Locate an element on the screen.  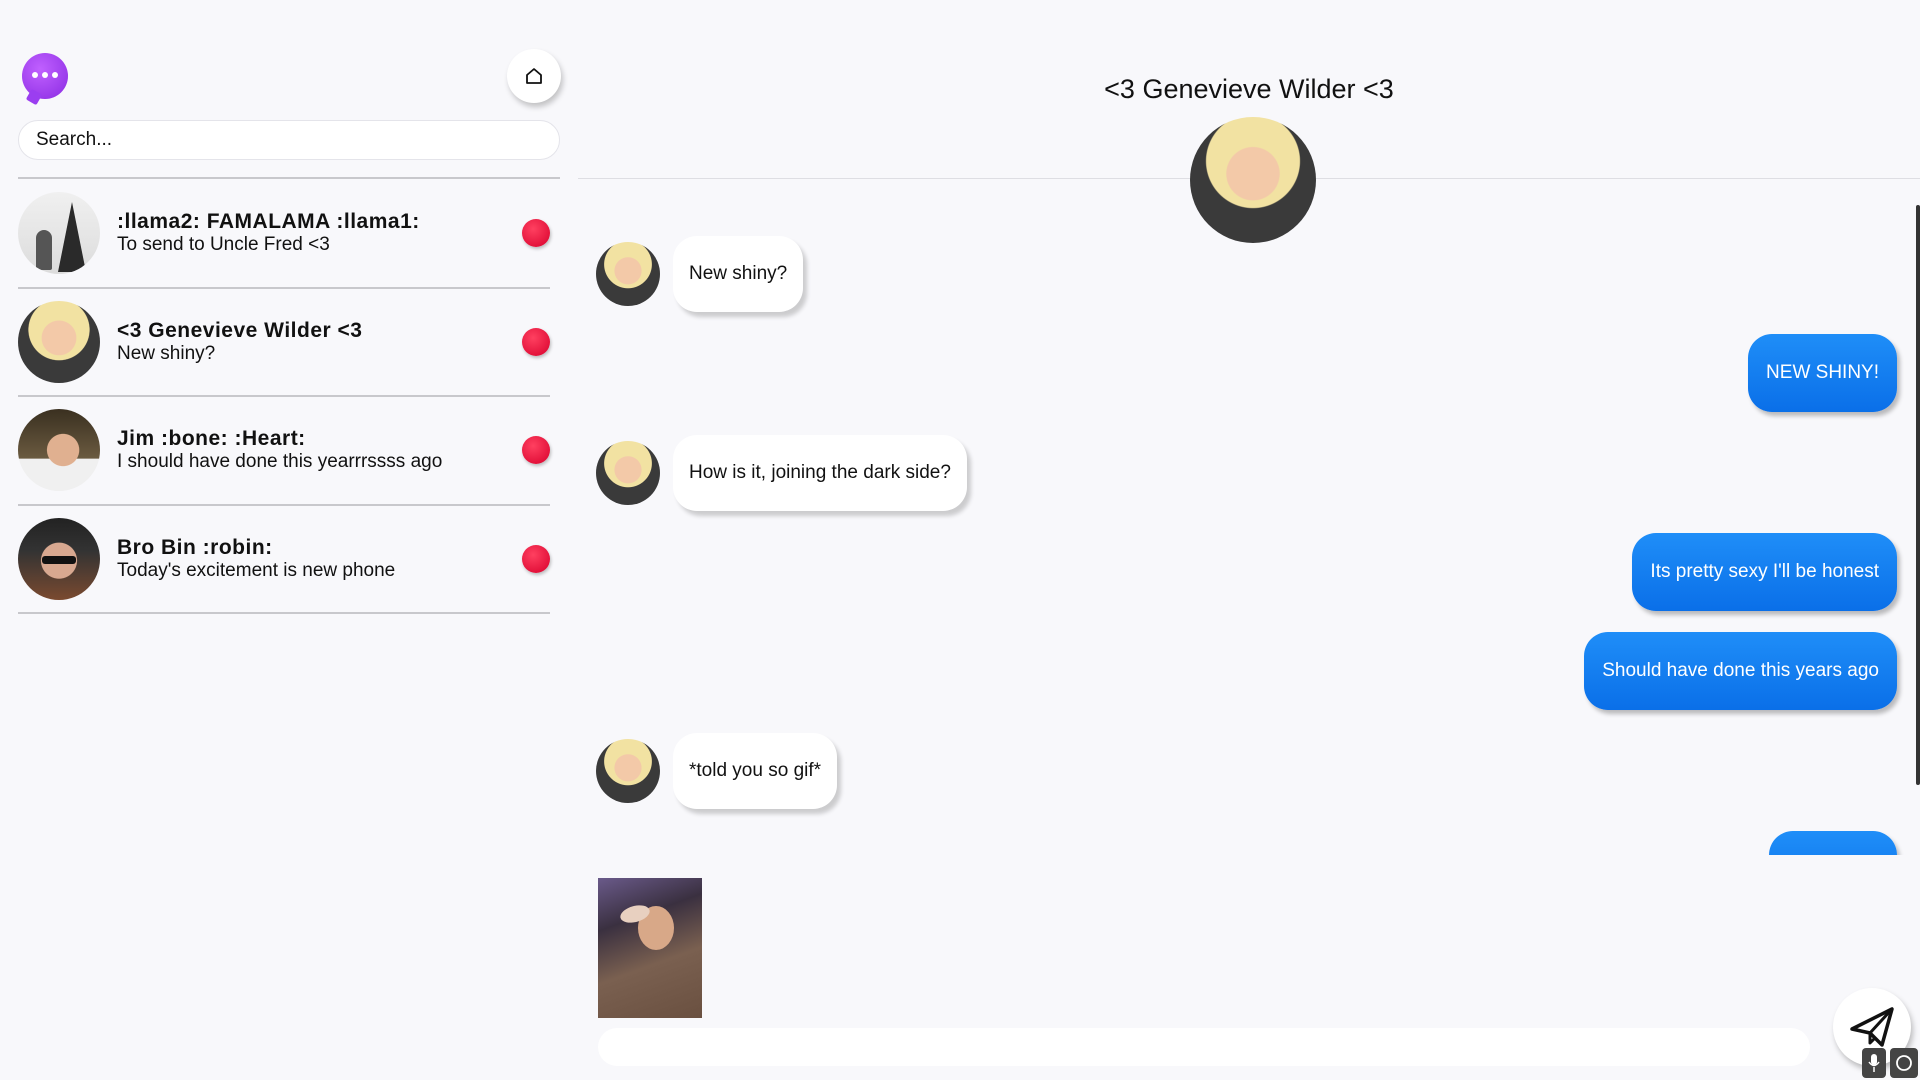
conversation-preview: Today's excitement is new phone is located at coordinates (256, 570).